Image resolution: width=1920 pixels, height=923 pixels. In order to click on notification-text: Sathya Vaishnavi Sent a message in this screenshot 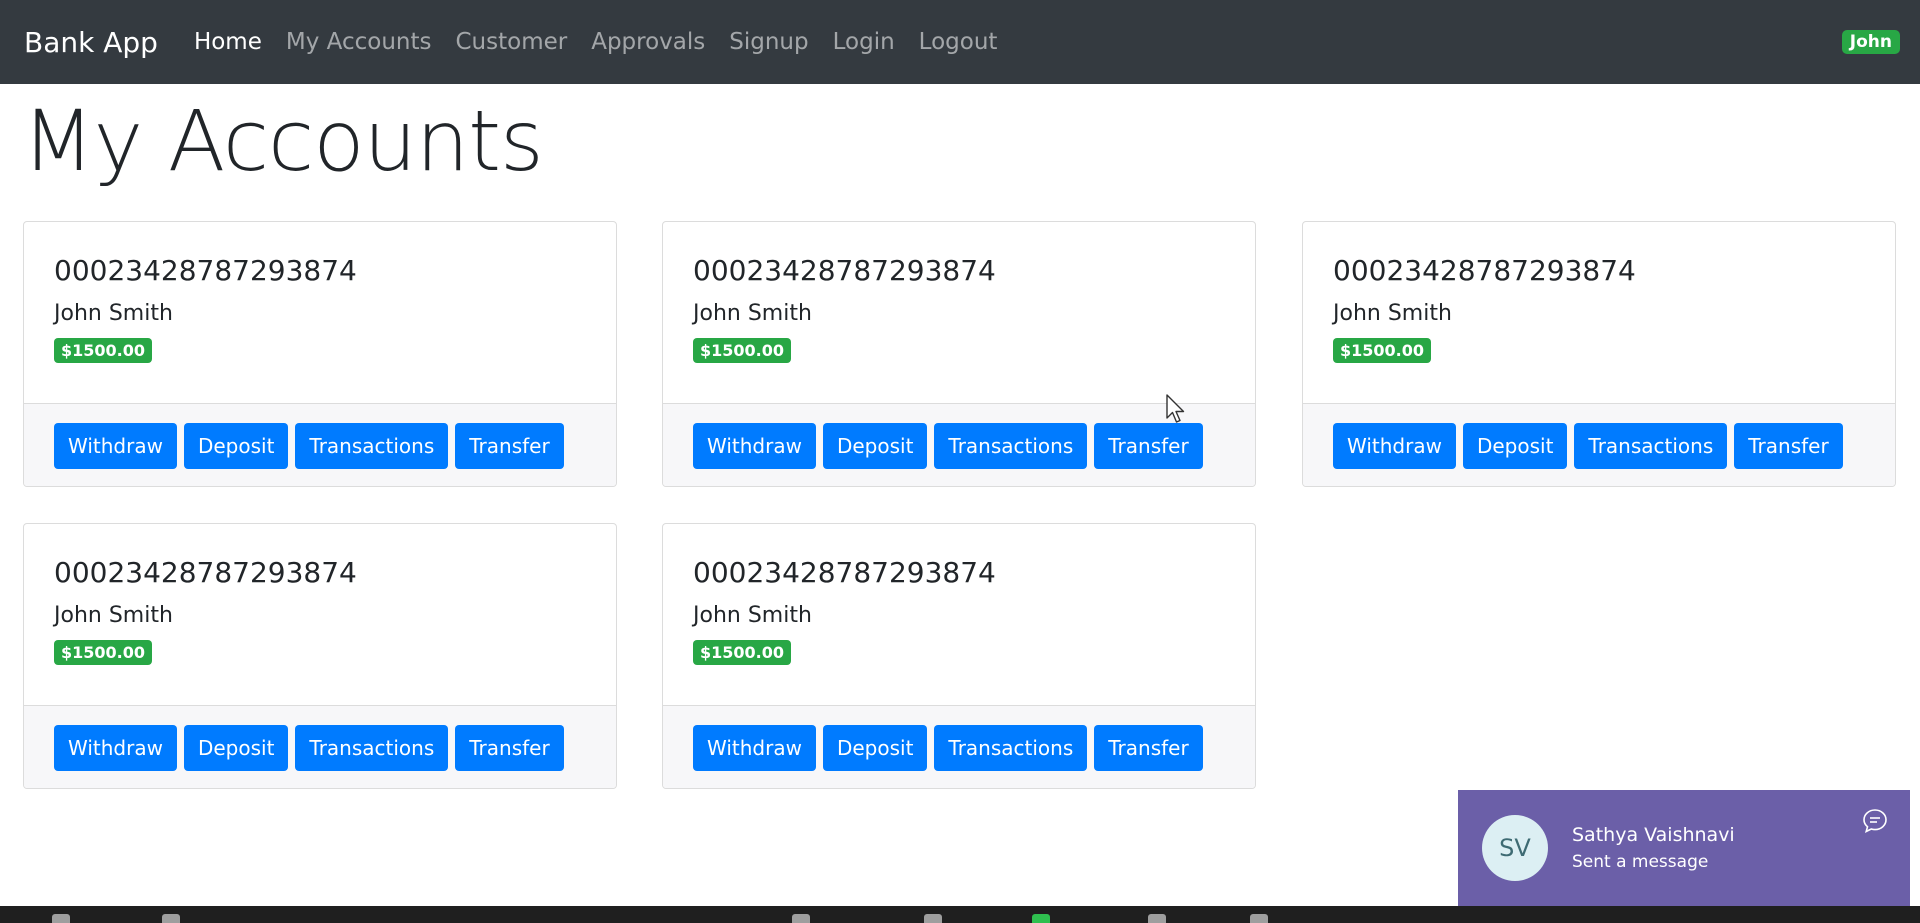, I will do `click(1653, 848)`.